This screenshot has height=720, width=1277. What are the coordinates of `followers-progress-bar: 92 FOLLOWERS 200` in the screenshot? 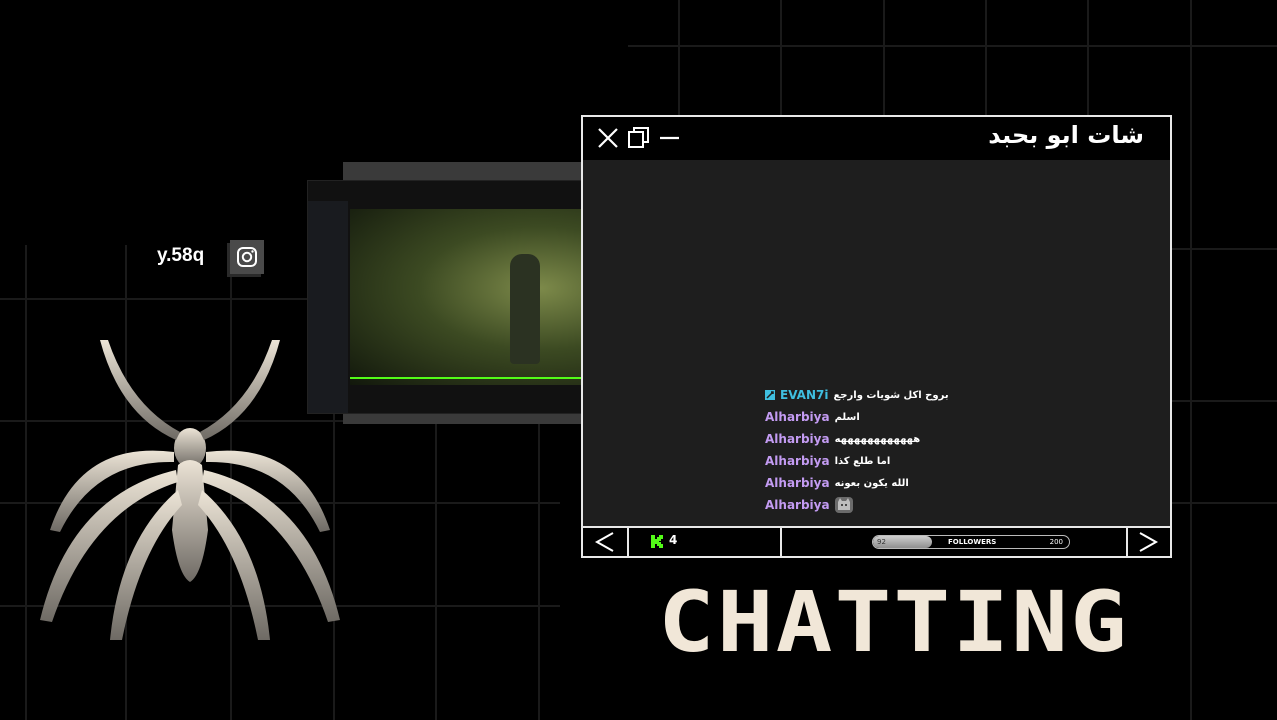 It's located at (971, 542).